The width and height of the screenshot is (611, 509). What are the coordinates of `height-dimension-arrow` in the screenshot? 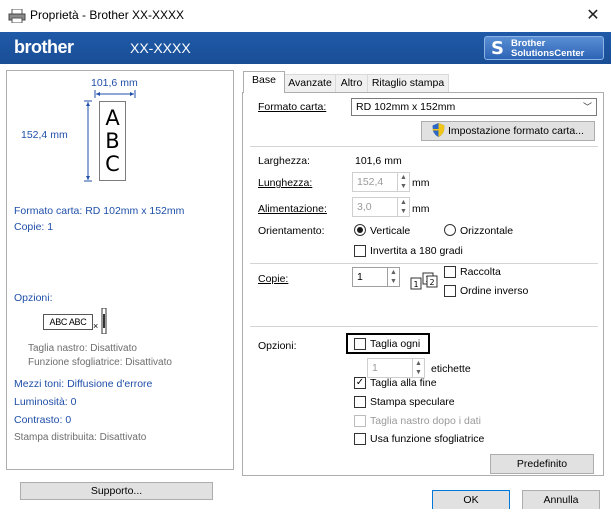 It's located at (88, 141).